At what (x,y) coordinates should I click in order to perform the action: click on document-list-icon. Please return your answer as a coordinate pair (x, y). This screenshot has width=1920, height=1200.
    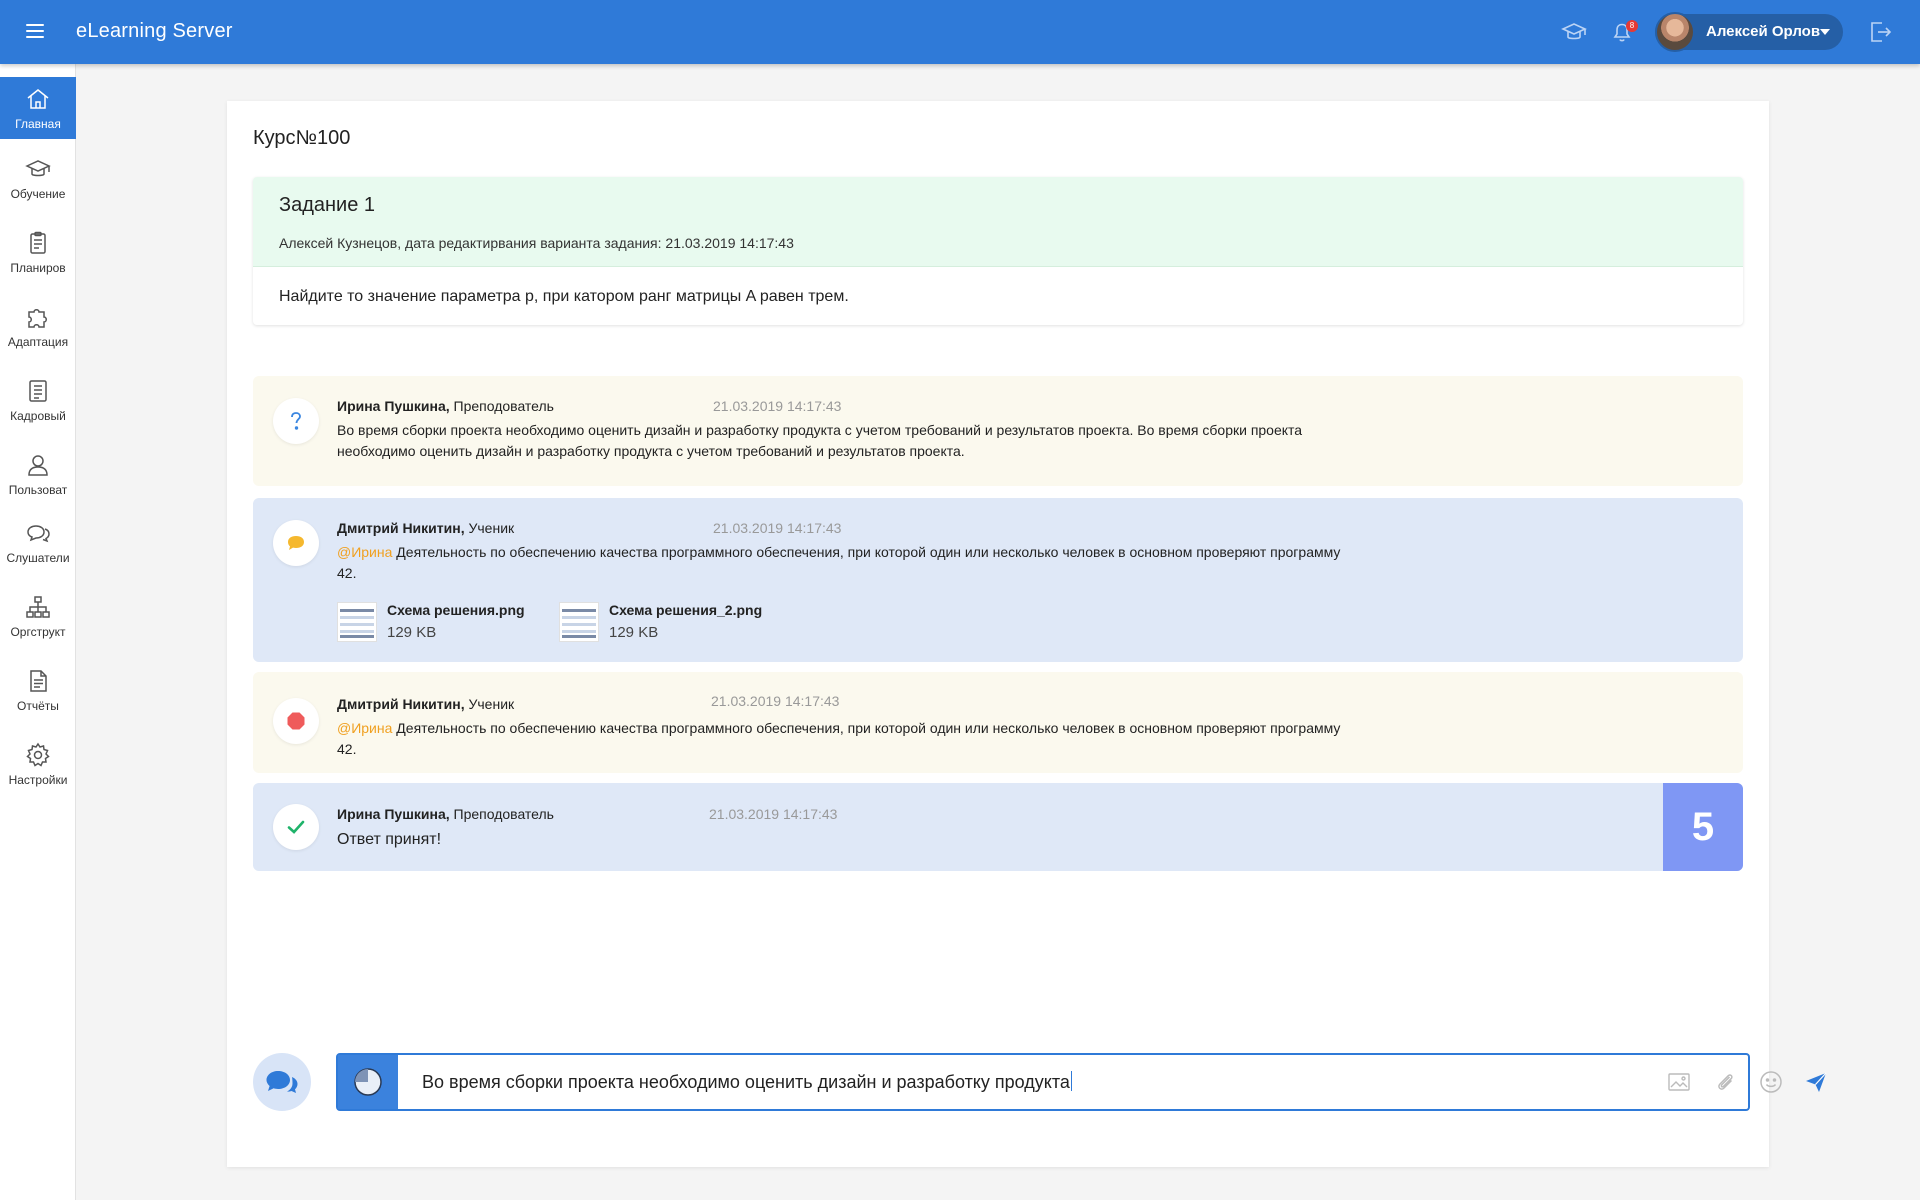
    Looking at the image, I should click on (38, 391).